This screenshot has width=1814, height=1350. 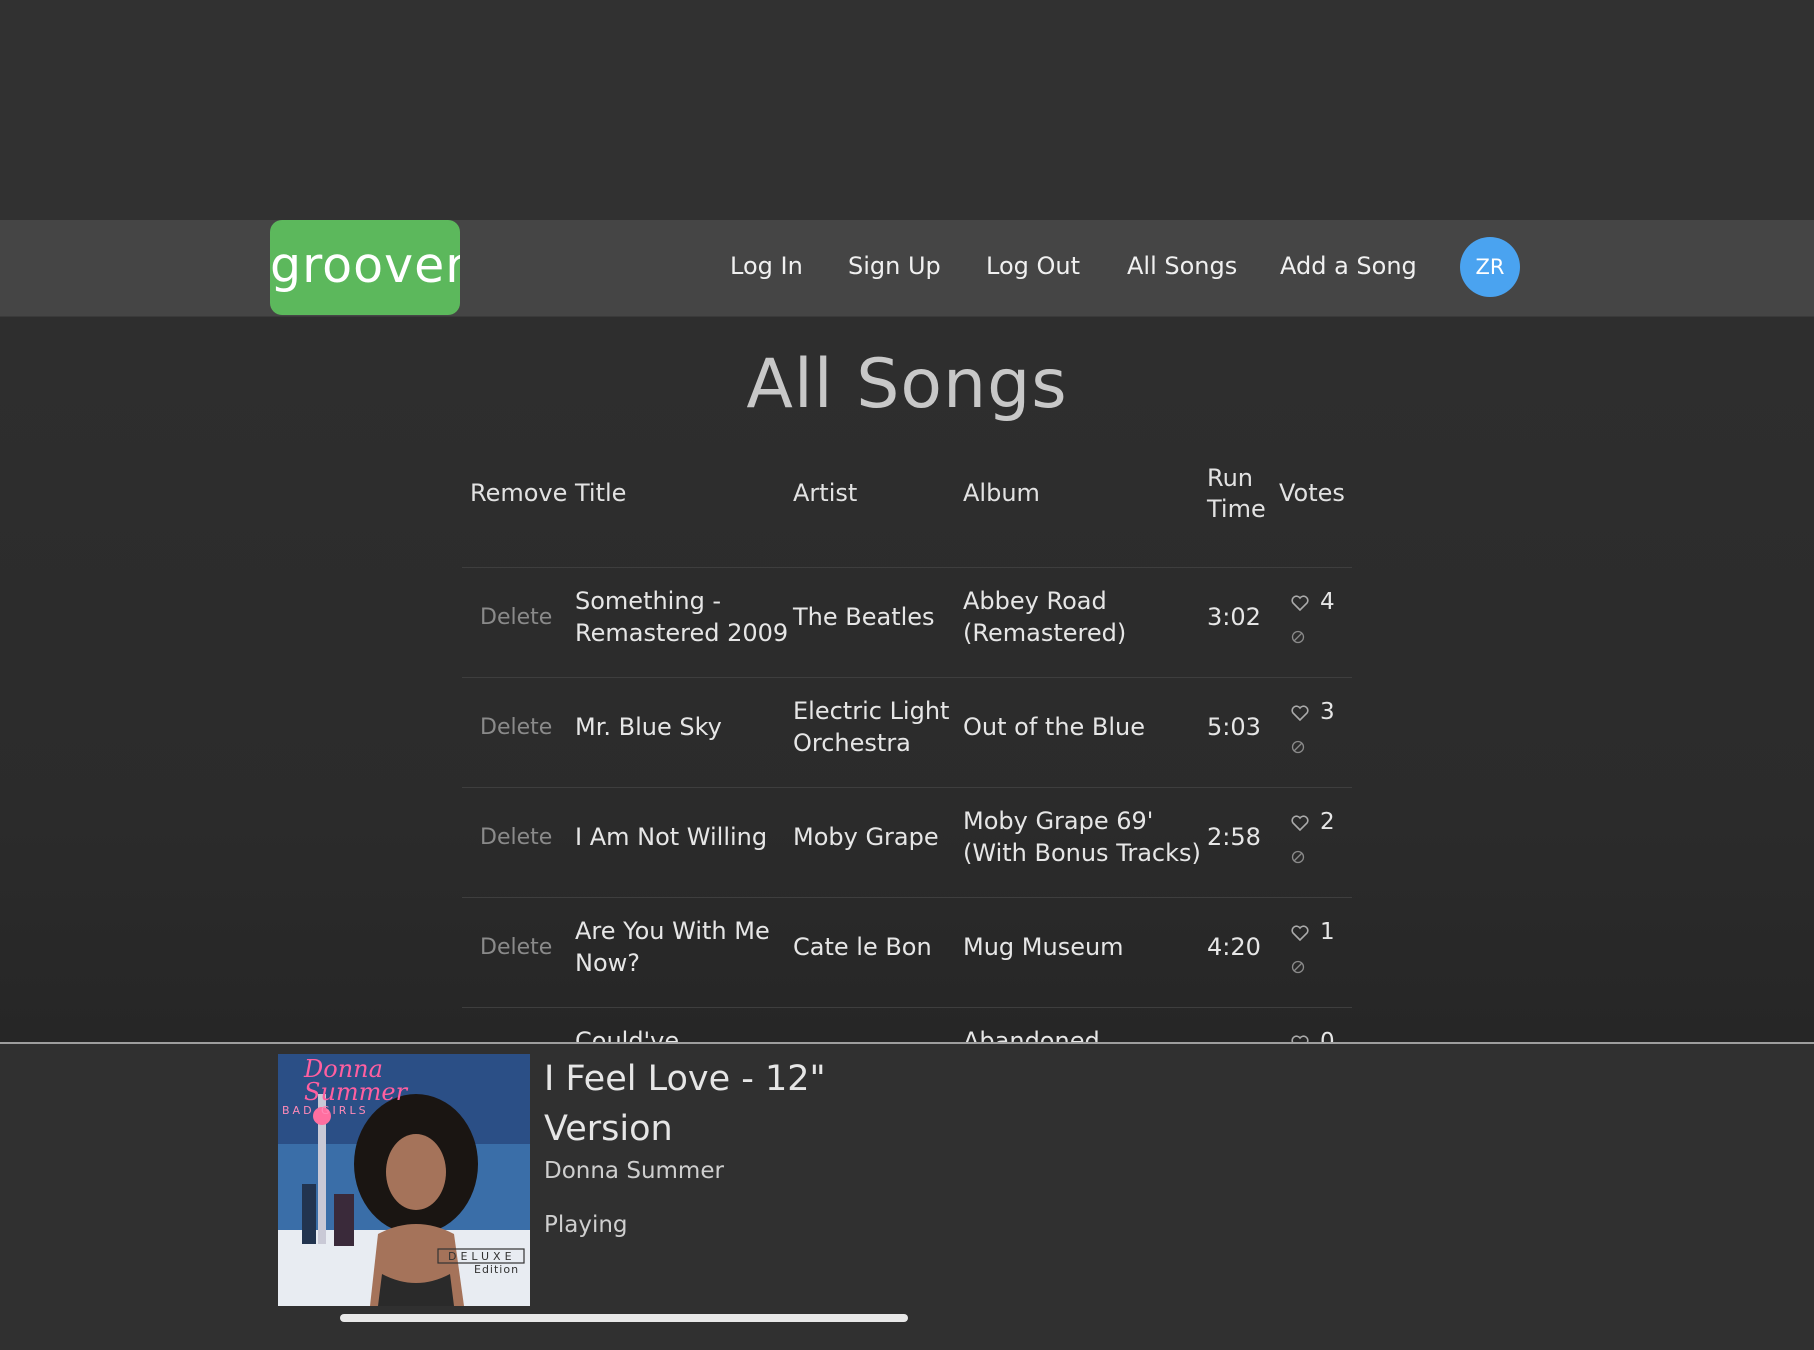 What do you see at coordinates (864, 617) in the screenshot?
I see `song-artist: The Beatles` at bounding box center [864, 617].